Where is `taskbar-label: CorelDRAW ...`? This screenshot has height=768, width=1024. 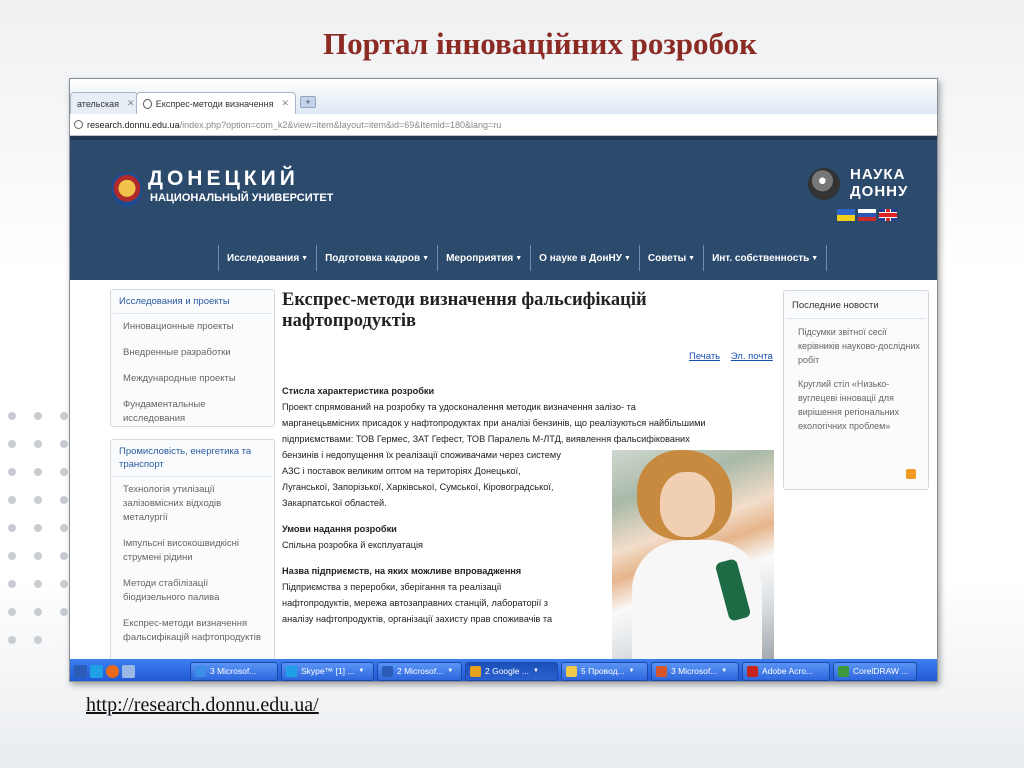 taskbar-label: CorelDRAW ... is located at coordinates (881, 671).